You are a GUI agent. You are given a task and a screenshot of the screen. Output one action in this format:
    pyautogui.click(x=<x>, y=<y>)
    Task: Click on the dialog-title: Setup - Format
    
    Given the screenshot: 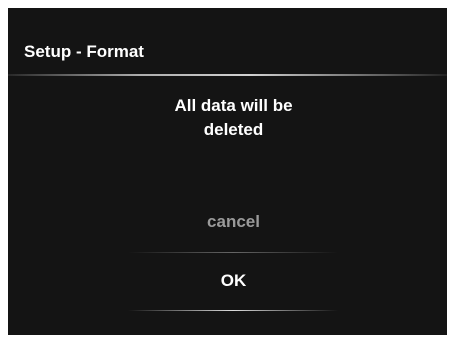 What is the action you would take?
    pyautogui.click(x=84, y=51)
    